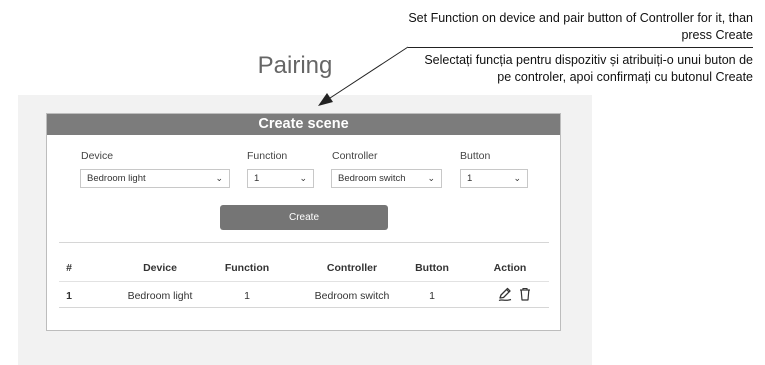 This screenshot has width=765, height=365. Describe the element at coordinates (69, 296) in the screenshot. I see `row-index: 1` at that location.